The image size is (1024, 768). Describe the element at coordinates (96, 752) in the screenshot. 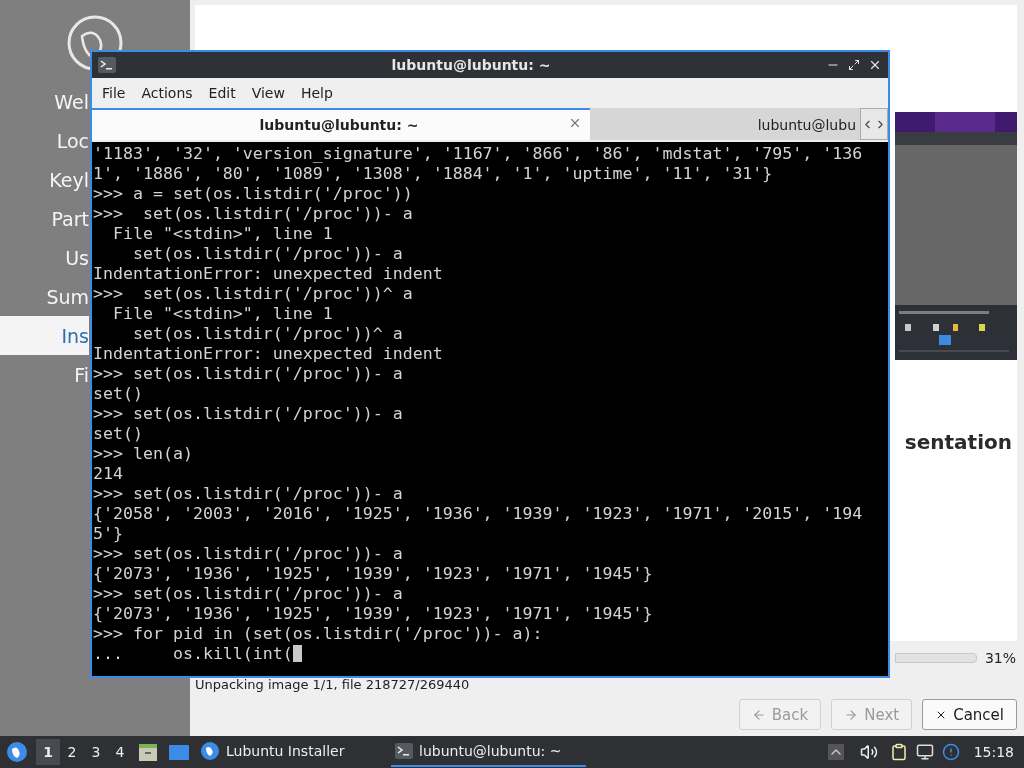

I see `workspace-switcher: 3` at that location.